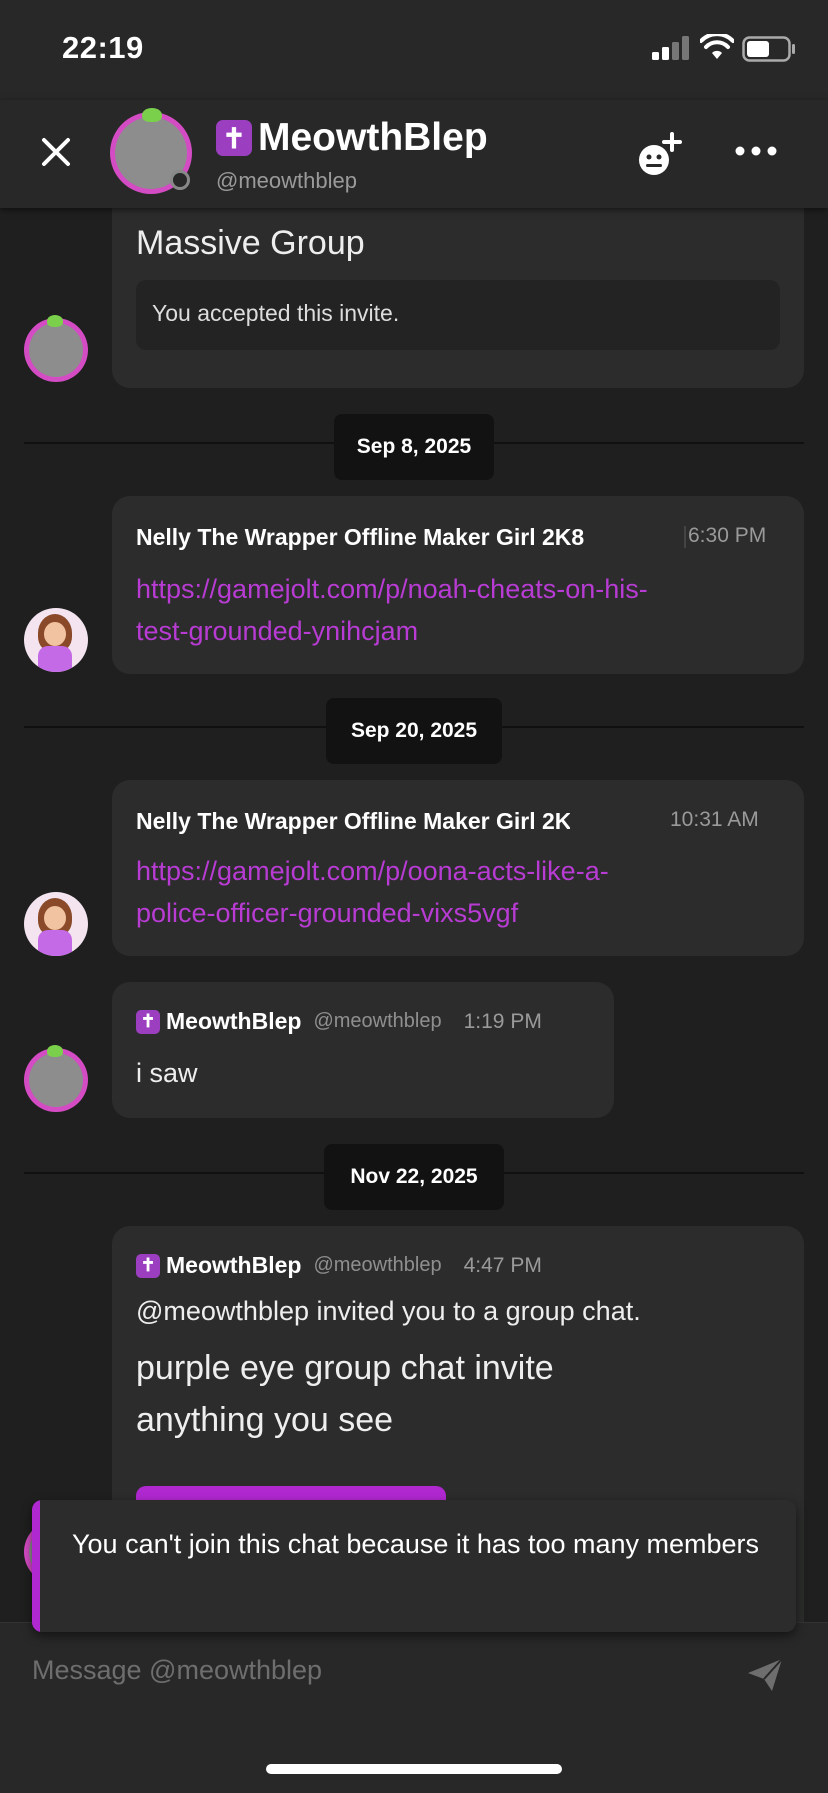 This screenshot has height=1793, width=828. I want to click on add-friend-icon, so click(659, 155).